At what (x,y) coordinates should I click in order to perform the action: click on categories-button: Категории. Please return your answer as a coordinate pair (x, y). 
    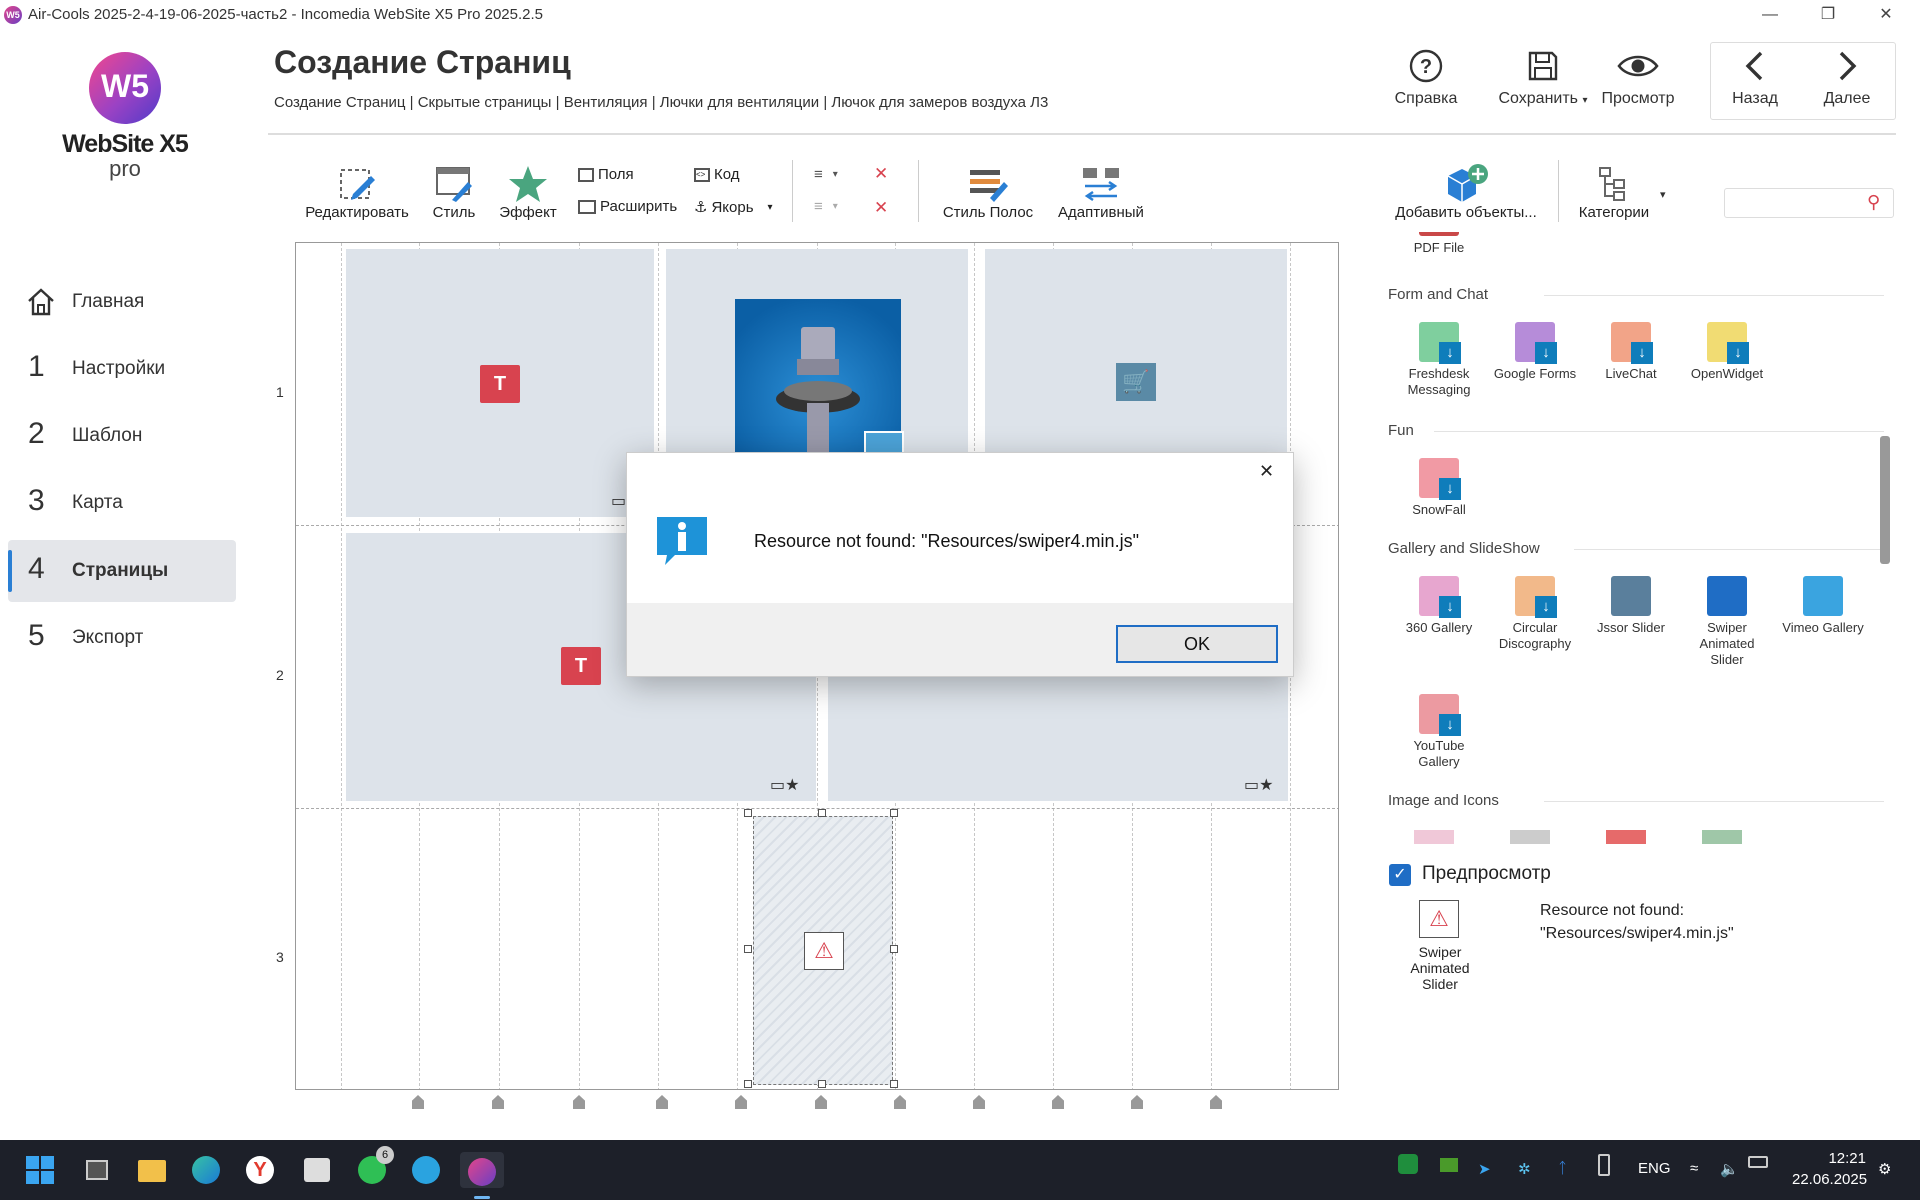
    Looking at the image, I should click on (1614, 192).